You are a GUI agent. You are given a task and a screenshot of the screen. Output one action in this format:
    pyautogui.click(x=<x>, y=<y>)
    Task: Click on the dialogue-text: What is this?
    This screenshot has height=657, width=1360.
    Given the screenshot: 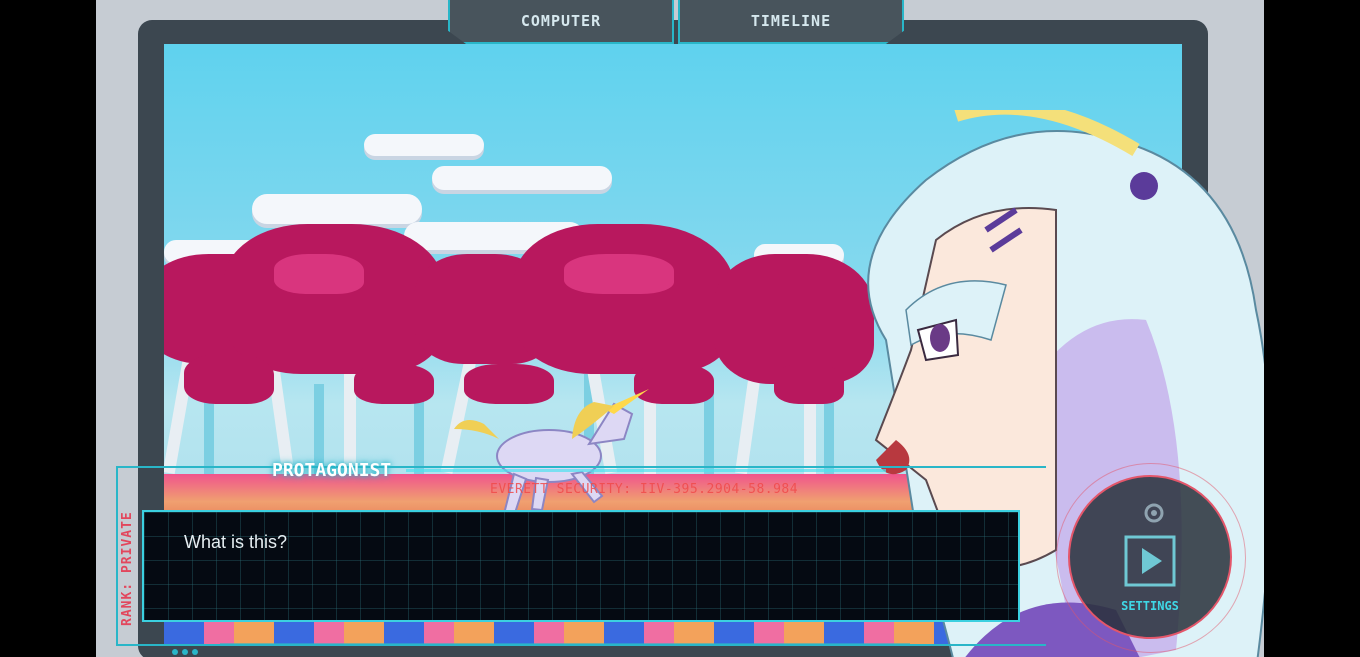 What is the action you would take?
    pyautogui.click(x=236, y=542)
    